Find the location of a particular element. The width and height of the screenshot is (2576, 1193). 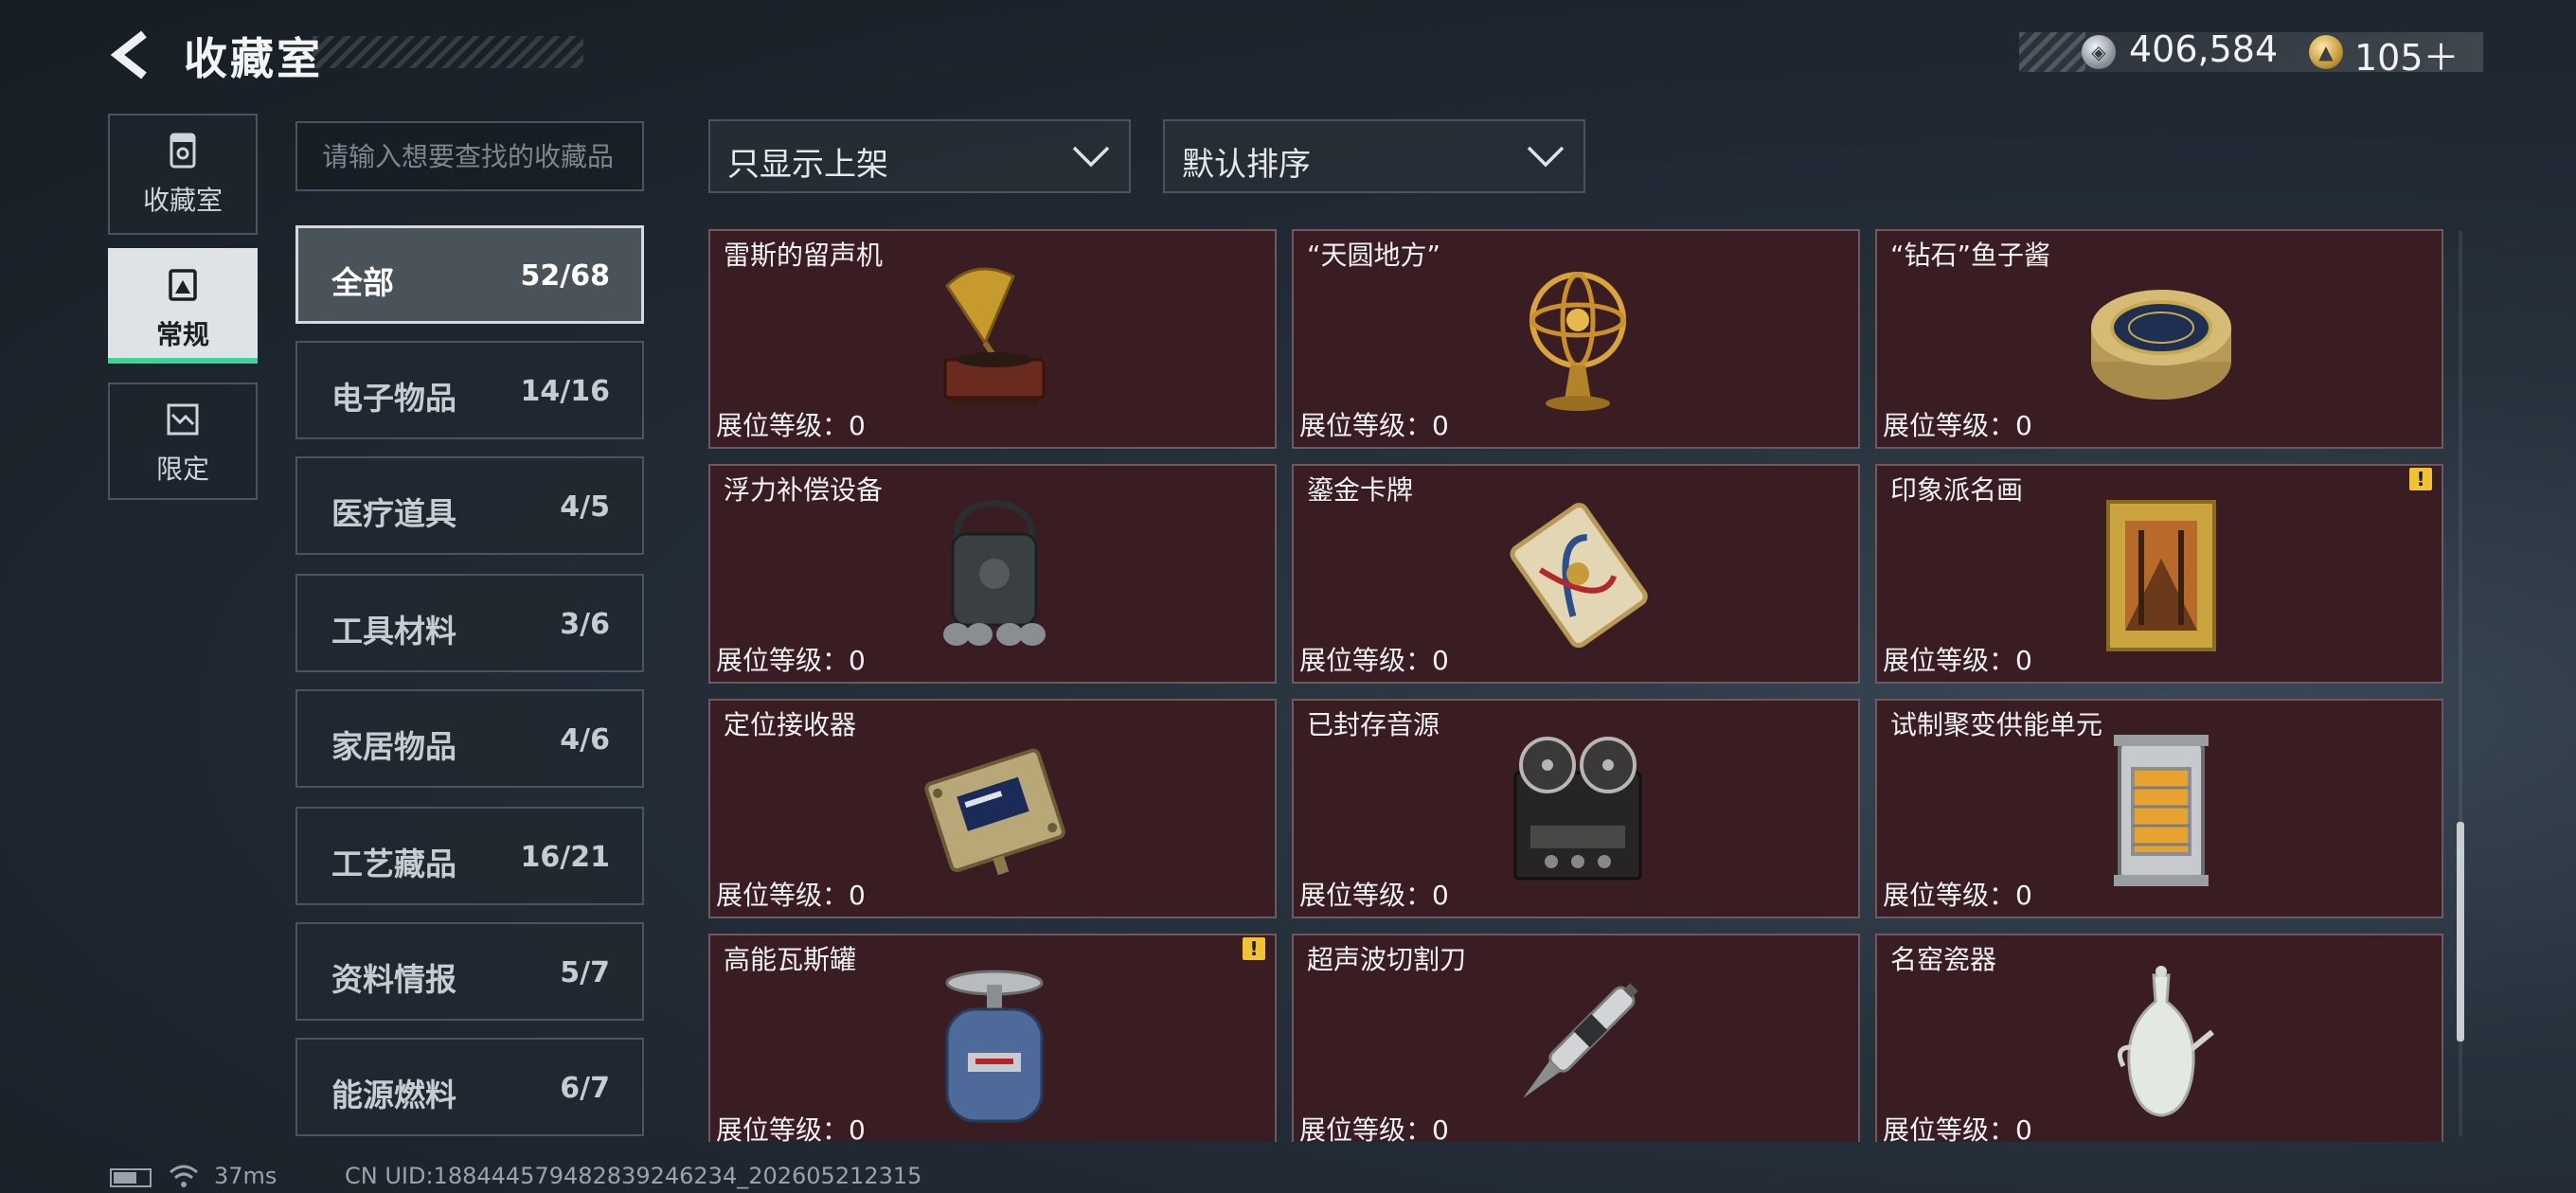

category-count: 16/21 is located at coordinates (565, 857).